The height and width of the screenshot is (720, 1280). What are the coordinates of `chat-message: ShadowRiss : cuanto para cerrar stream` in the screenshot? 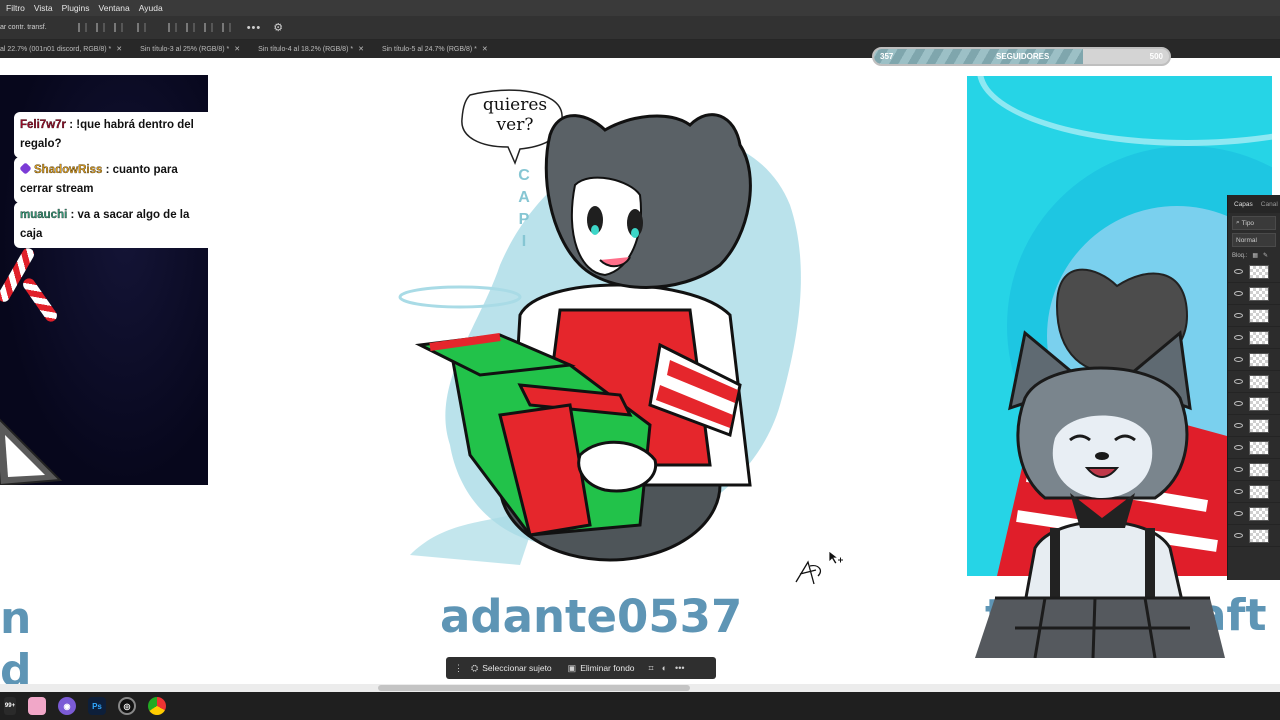 It's located at (111, 180).